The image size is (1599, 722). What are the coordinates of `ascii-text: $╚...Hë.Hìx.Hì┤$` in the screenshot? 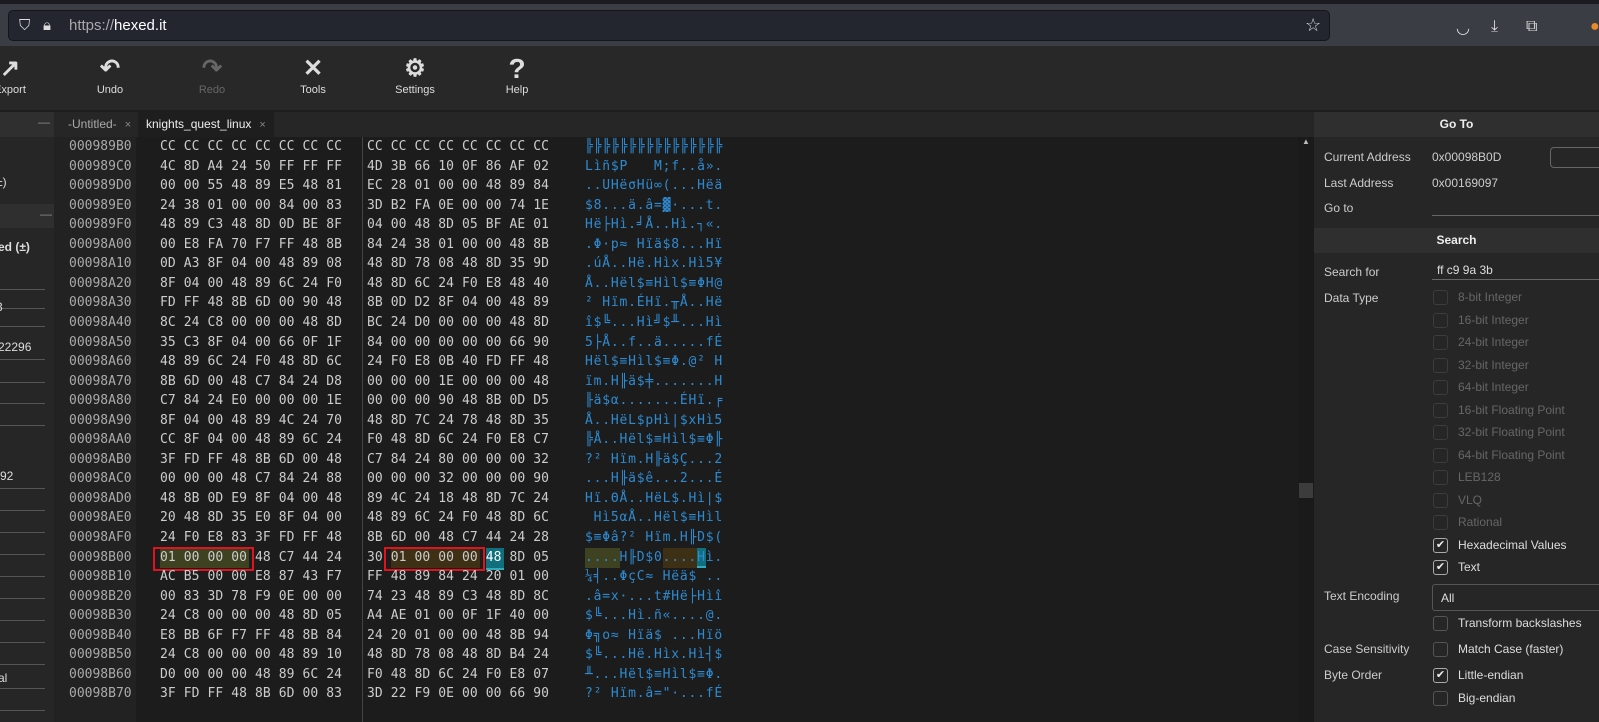 It's located at (654, 655).